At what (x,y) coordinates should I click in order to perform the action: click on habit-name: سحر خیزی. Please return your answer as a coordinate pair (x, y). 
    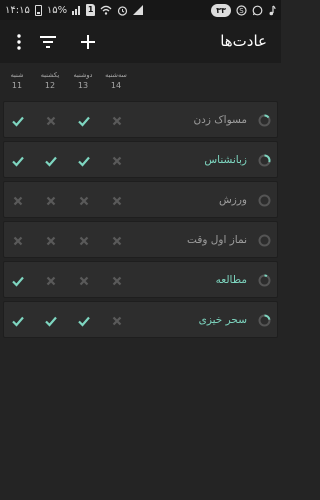
    Looking at the image, I should click on (222, 320).